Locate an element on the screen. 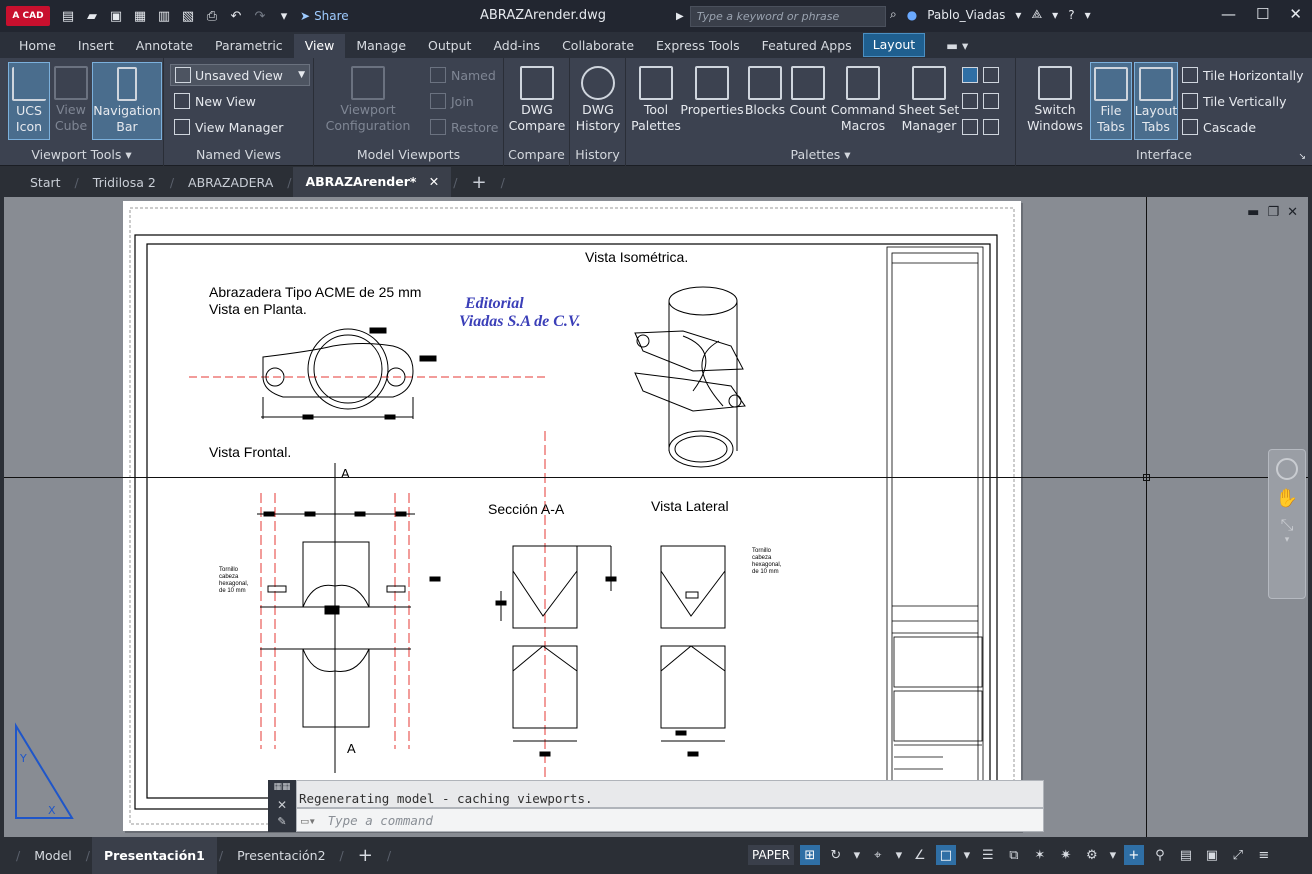 The image size is (1312, 874). tab-layout: Layout is located at coordinates (894, 45).